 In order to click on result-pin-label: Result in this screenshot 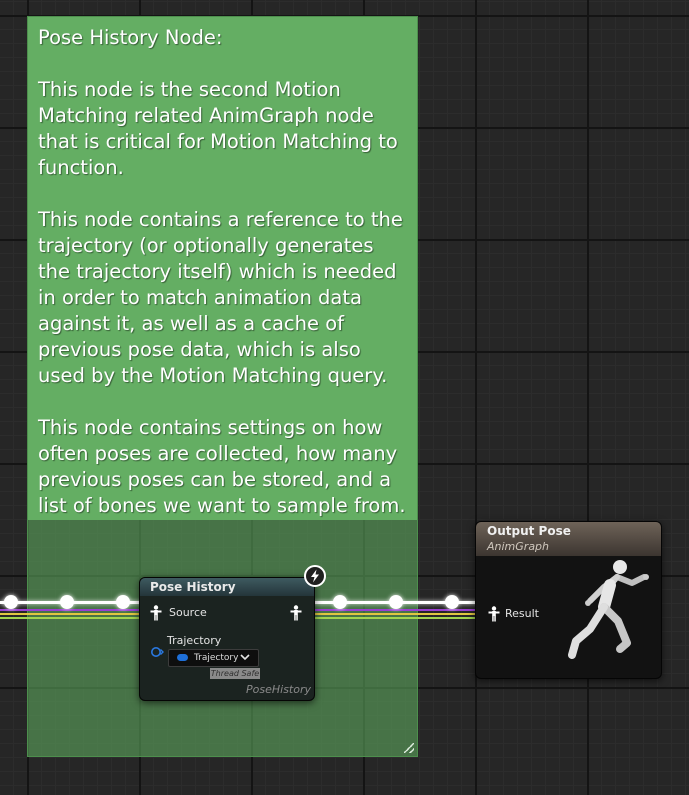, I will do `click(522, 613)`.